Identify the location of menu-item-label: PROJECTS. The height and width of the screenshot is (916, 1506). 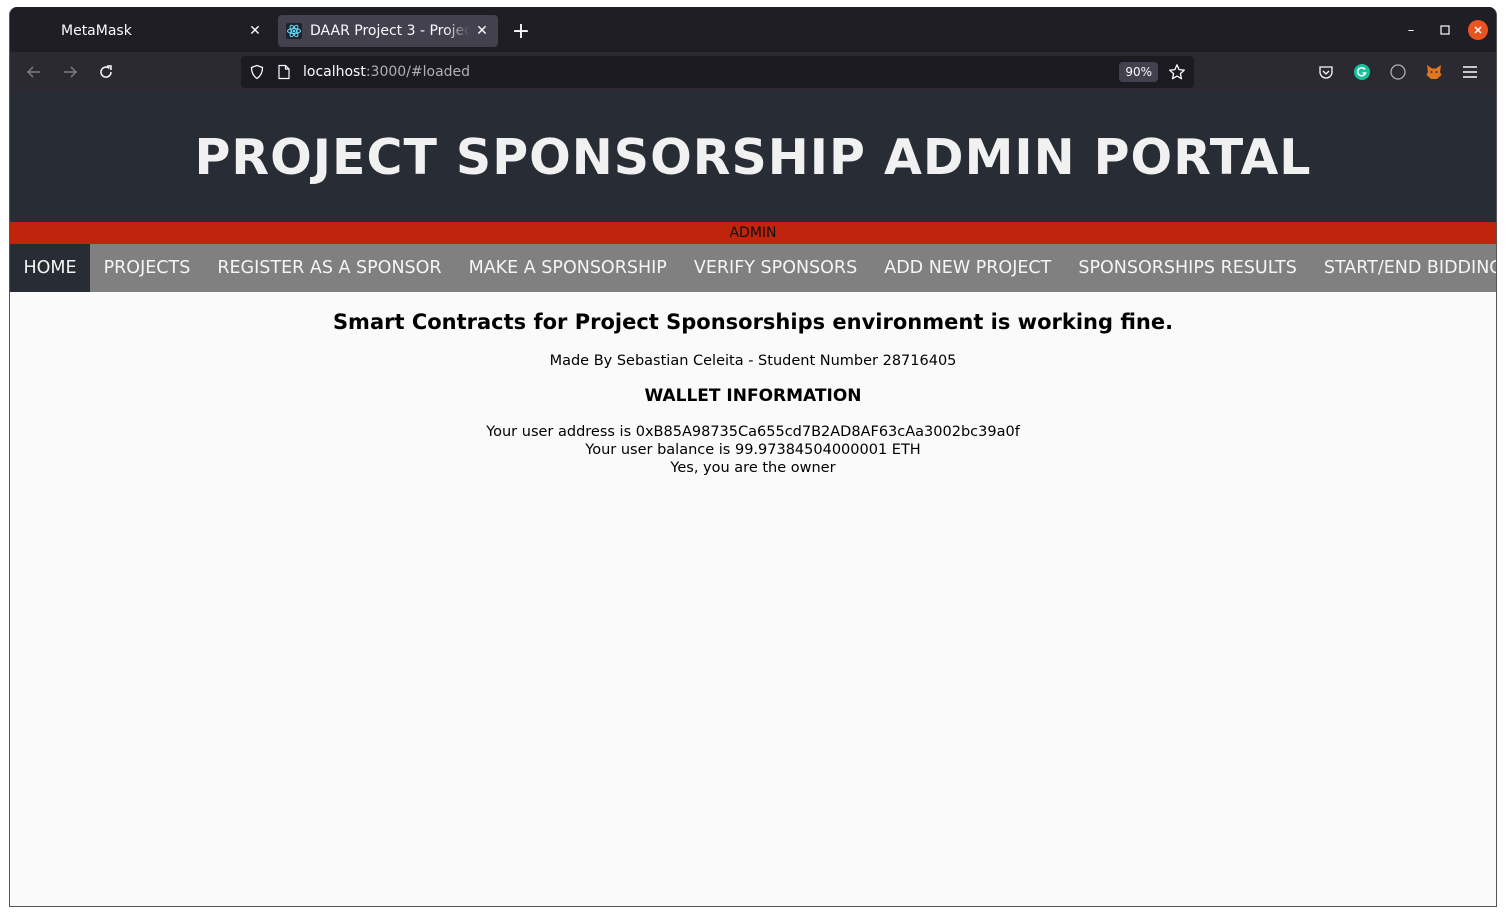
(147, 268).